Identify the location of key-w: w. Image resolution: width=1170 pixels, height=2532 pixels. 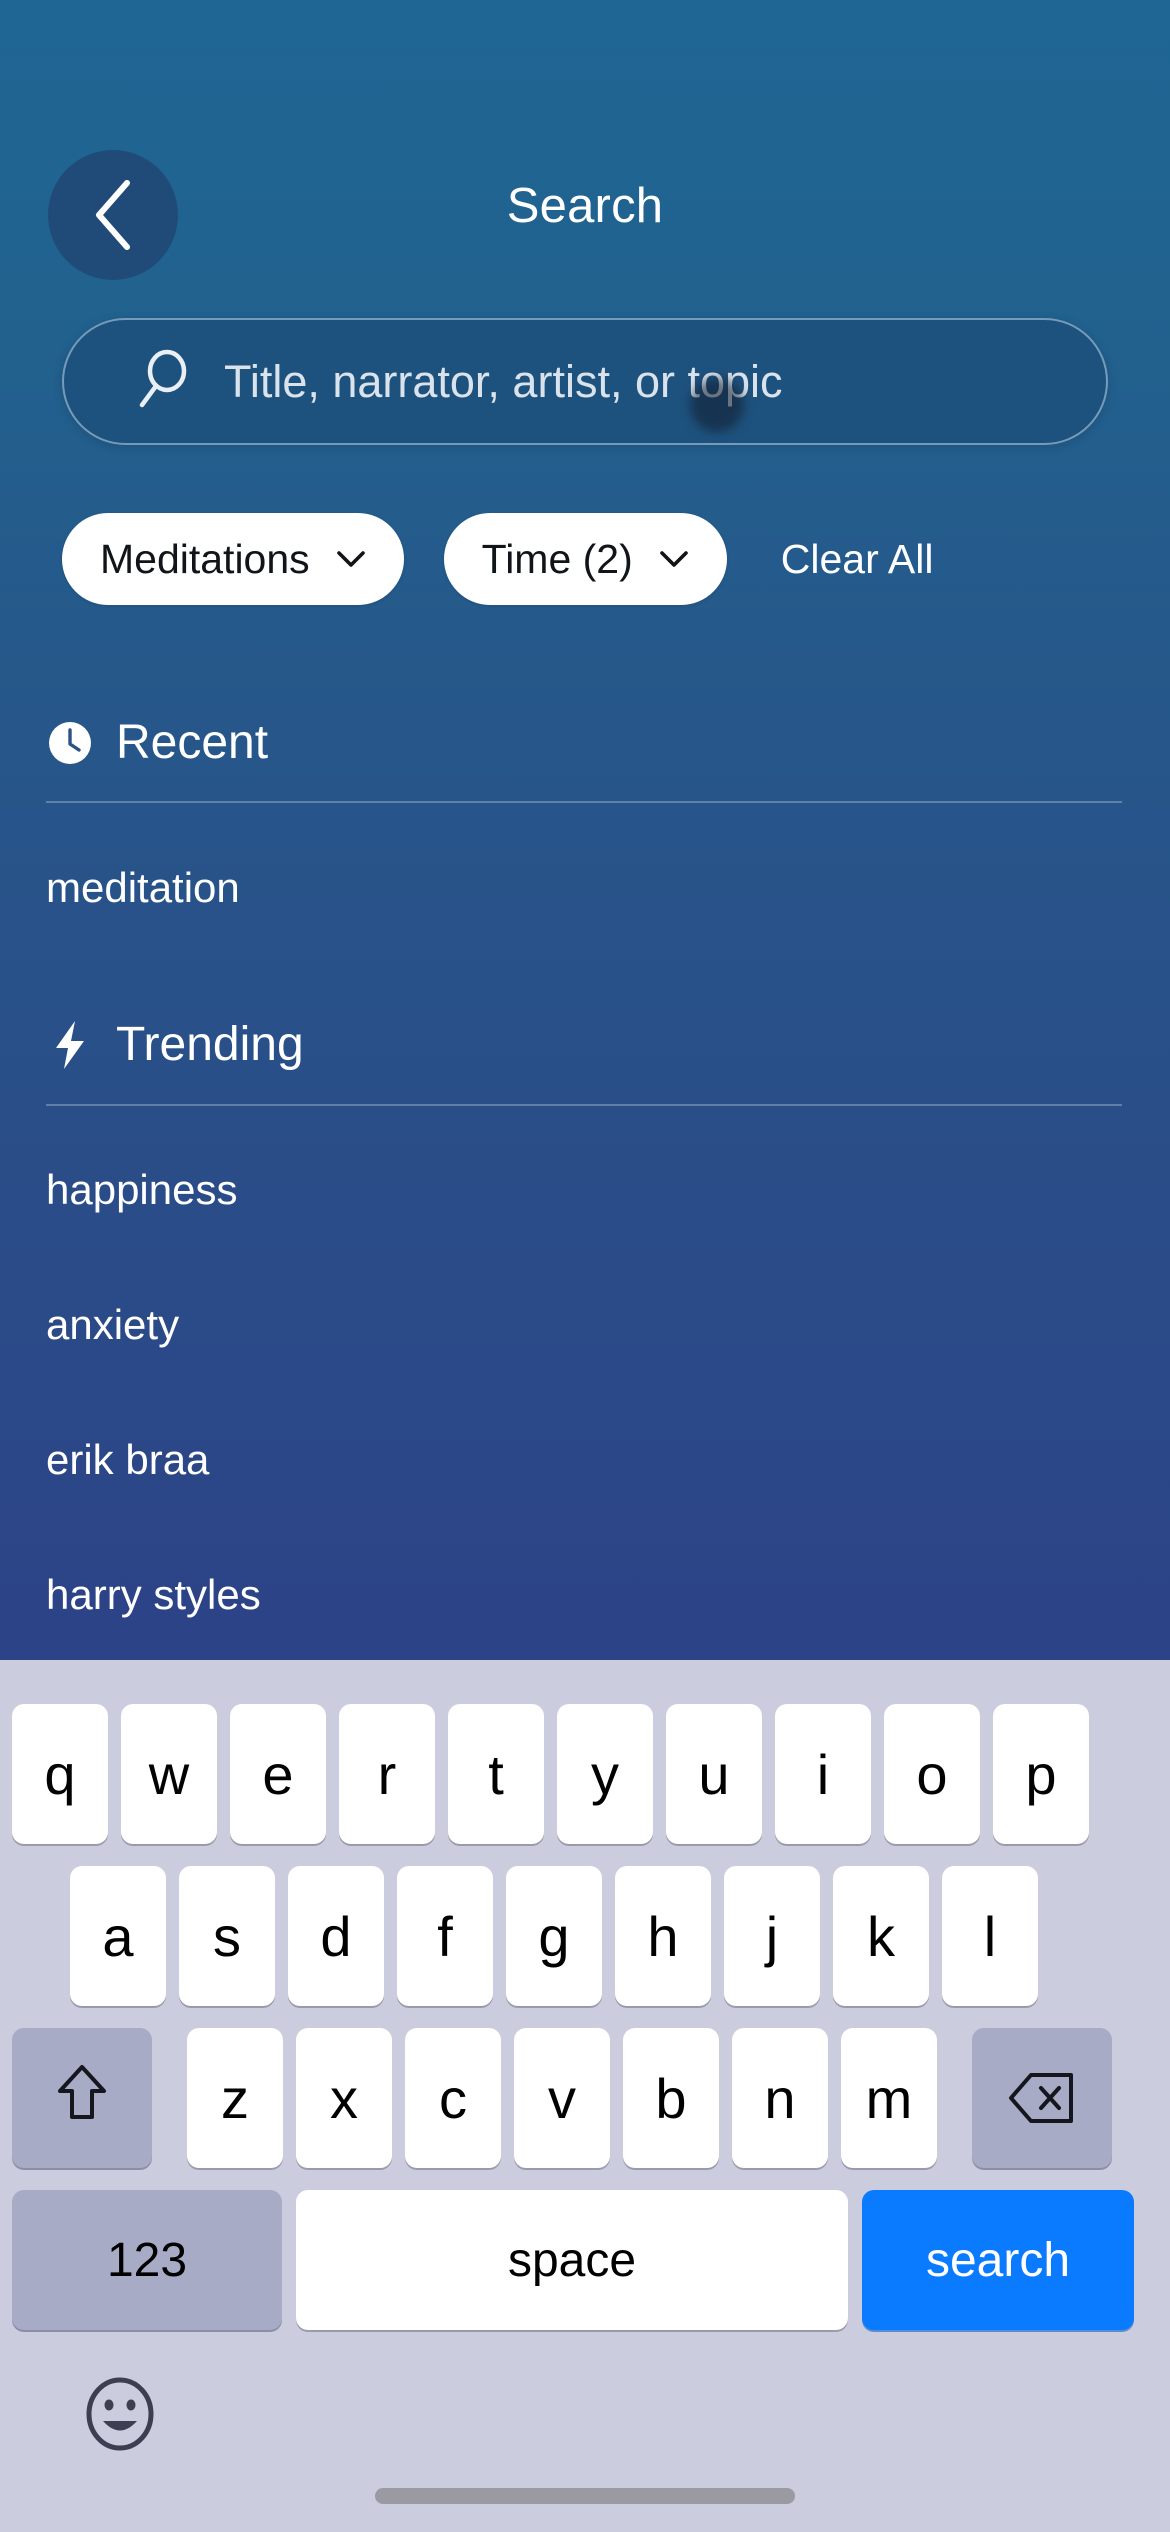
(169, 1774).